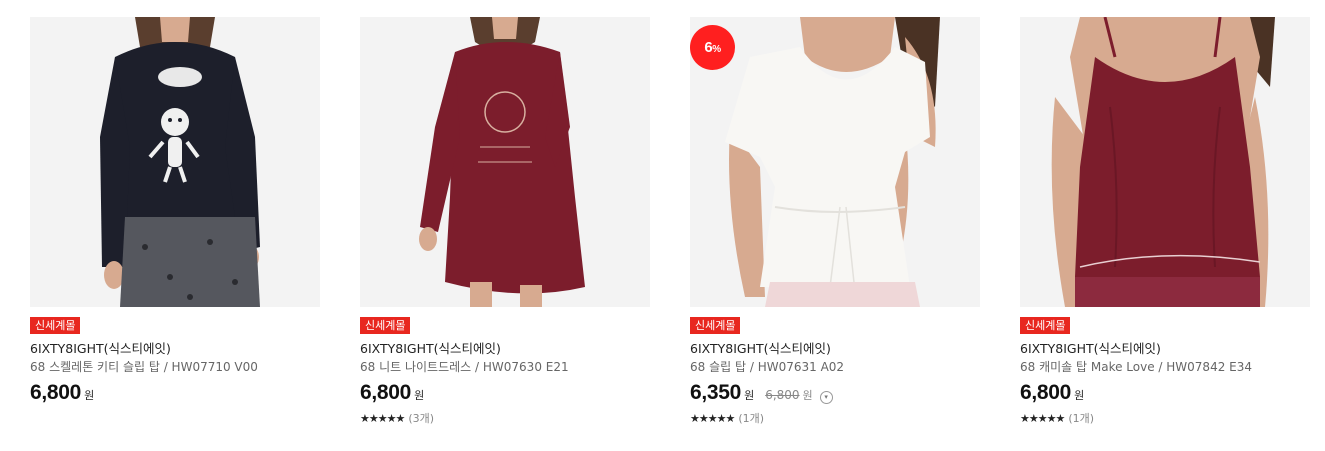 The width and height of the screenshot is (1325, 451). I want to click on burgundy-nightdress-illustration, so click(505, 162).